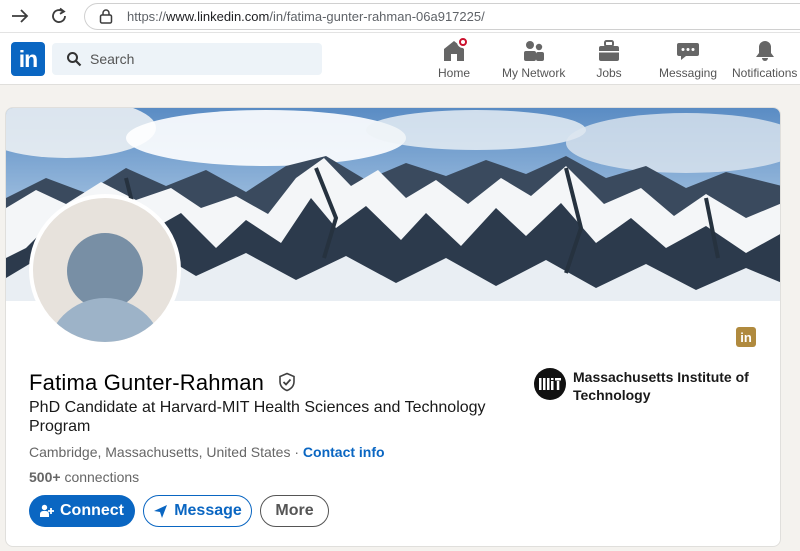 This screenshot has height=551, width=800. I want to click on profile-avatar, so click(105, 270).